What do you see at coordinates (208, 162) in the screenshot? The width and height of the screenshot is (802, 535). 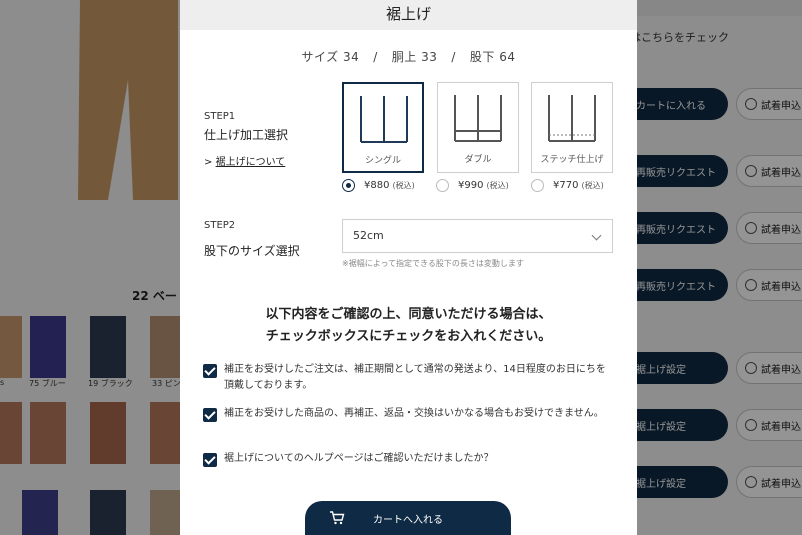 I see `chevron-right-icon: >` at bounding box center [208, 162].